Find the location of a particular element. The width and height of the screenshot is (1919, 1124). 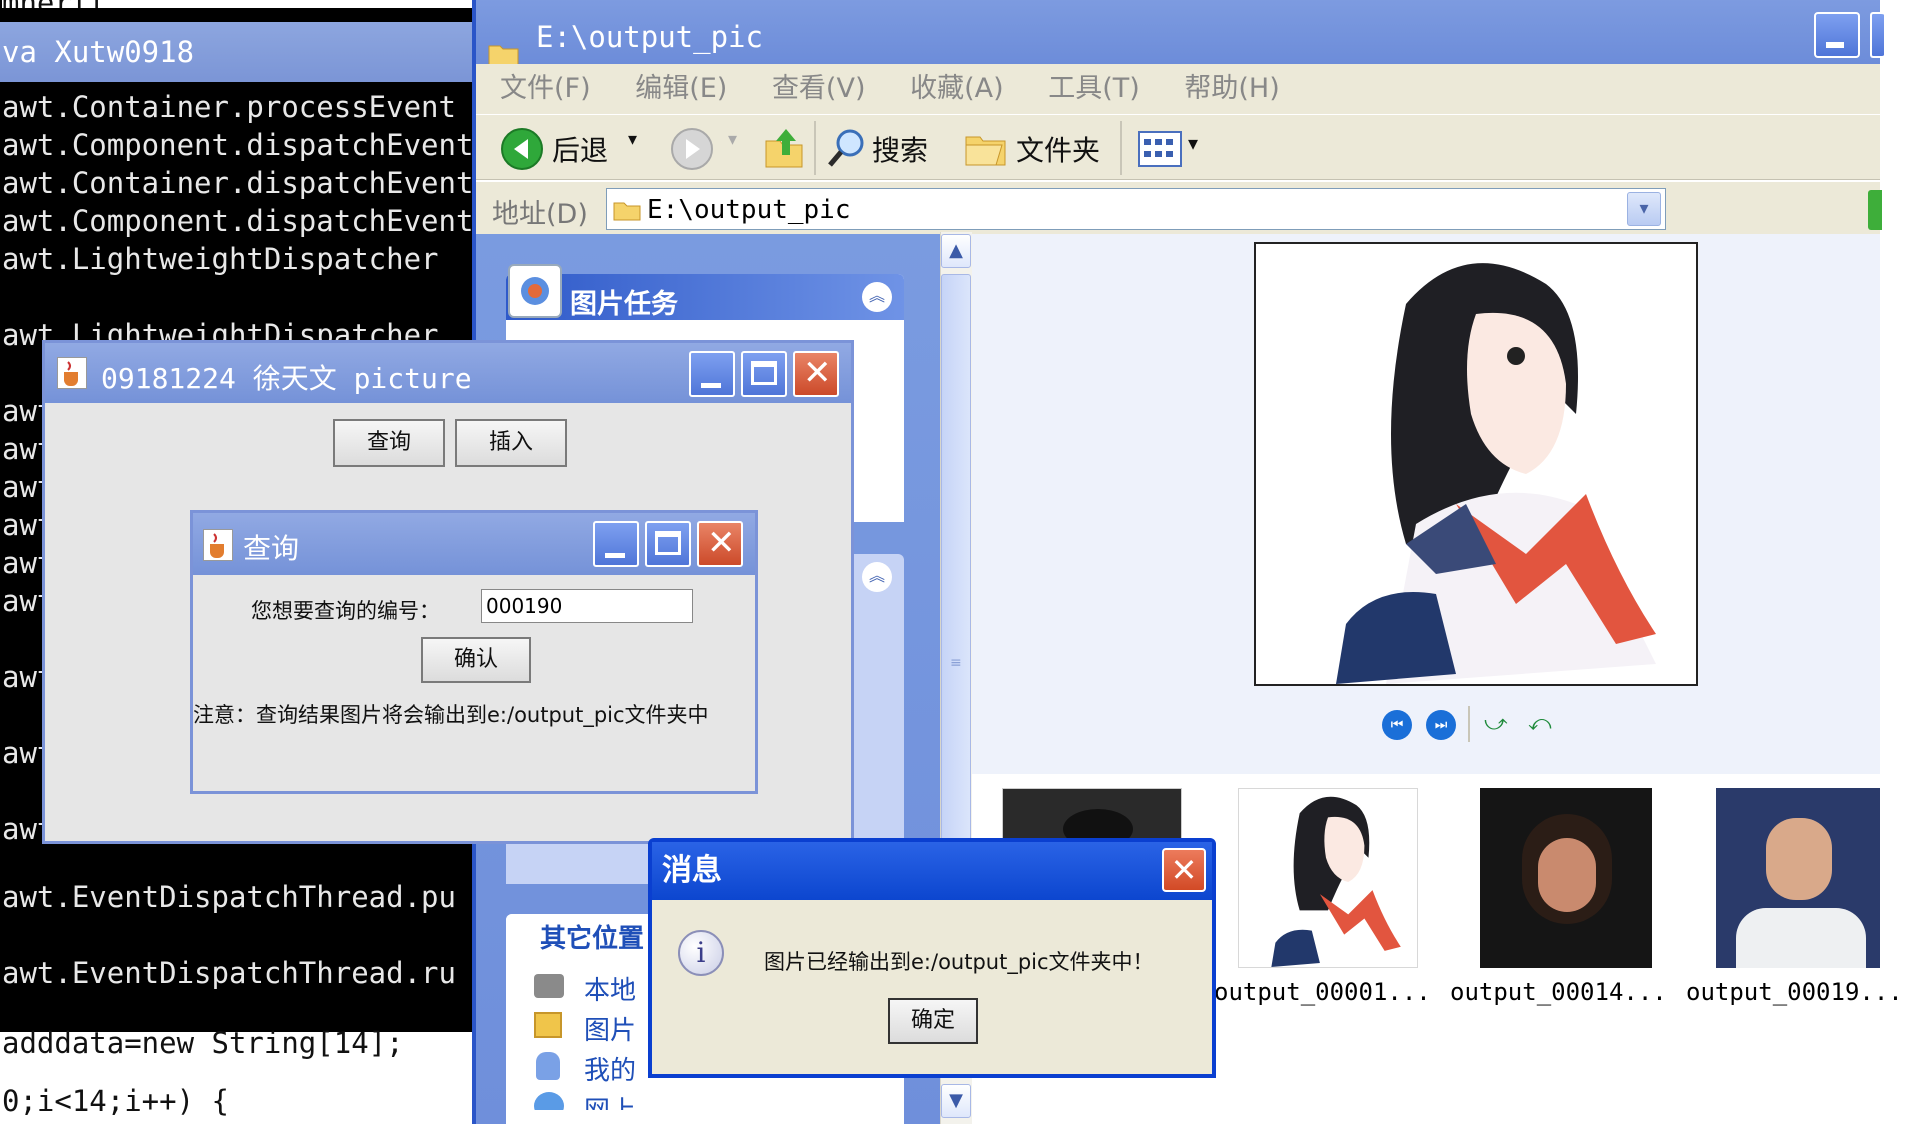

picture-tasks-icon is located at coordinates (535, 291).